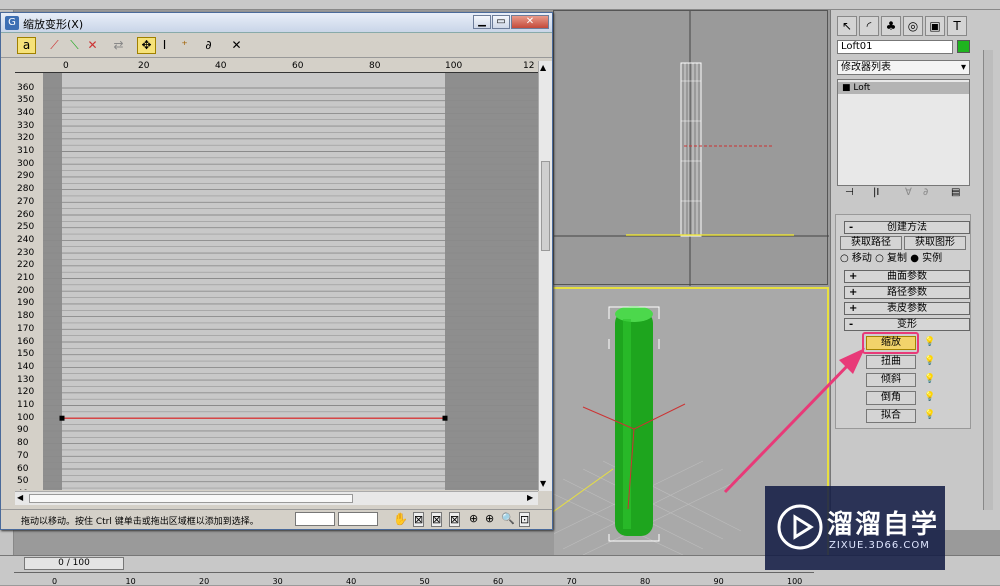  I want to click on scroll-right-icon: ▶, so click(530, 497).